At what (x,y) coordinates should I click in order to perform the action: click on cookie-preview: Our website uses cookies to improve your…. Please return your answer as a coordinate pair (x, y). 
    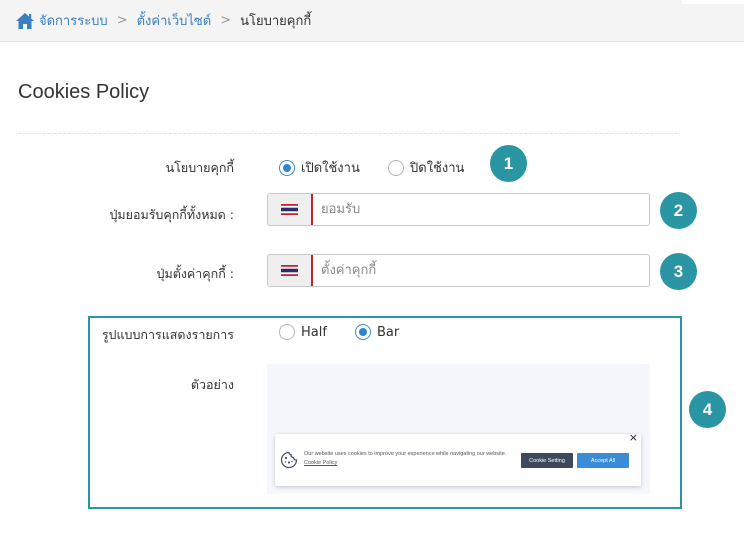
    Looking at the image, I should click on (458, 429).